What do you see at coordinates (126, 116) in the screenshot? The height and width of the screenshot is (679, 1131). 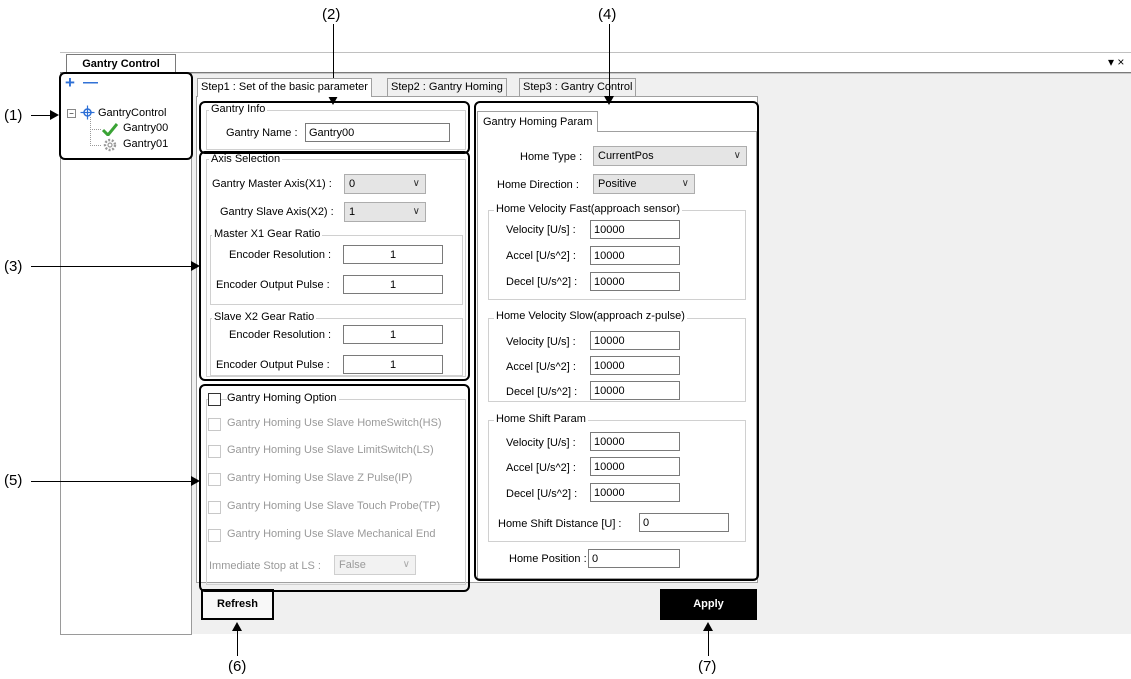 I see `highlight-tree-header` at bounding box center [126, 116].